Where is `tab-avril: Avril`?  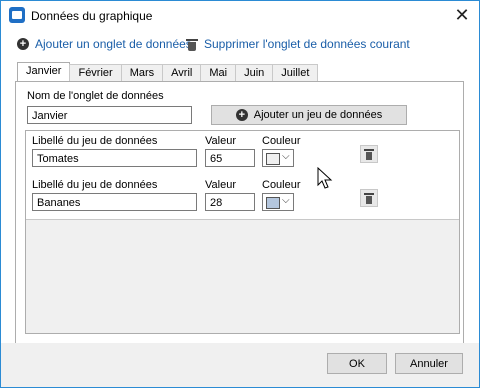 tab-avril: Avril is located at coordinates (182, 73).